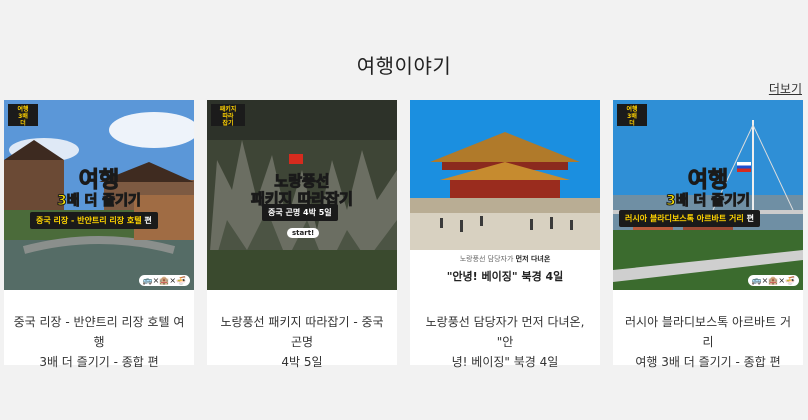 The width and height of the screenshot is (808, 420). Describe the element at coordinates (505, 259) in the screenshot. I see `overlay-intro: 노랑풍선 담당자가 먼저 다녀온` at that location.